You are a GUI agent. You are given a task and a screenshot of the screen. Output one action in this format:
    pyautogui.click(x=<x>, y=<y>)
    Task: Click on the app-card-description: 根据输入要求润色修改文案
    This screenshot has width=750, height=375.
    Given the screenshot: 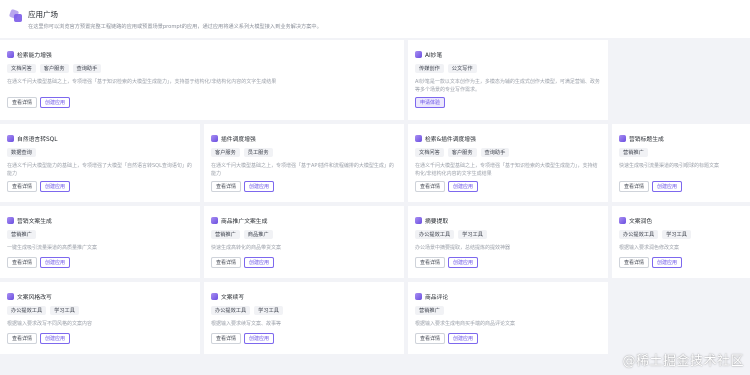 What is the action you would take?
    pyautogui.click(x=649, y=248)
    